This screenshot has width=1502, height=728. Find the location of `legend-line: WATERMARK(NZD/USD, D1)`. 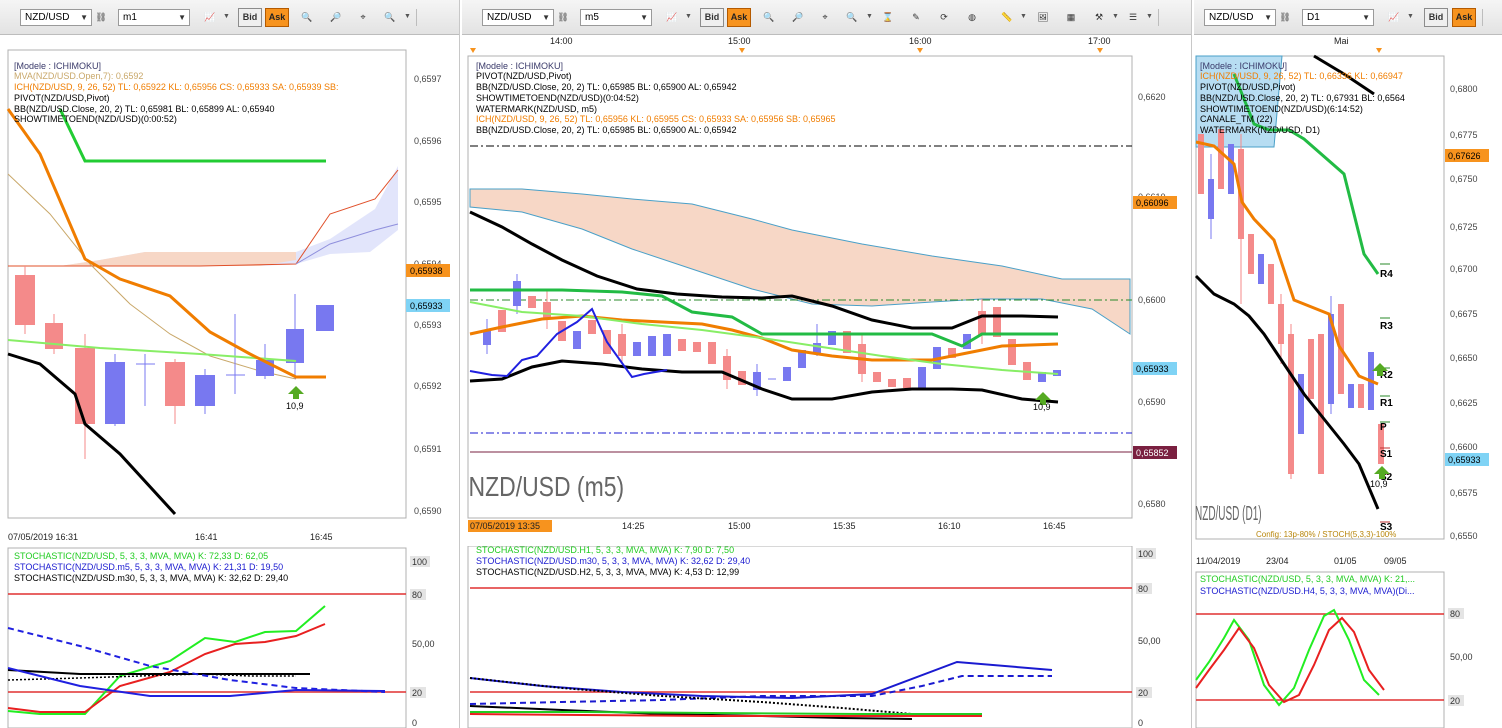

legend-line: WATERMARK(NZD/USD, D1) is located at coordinates (1260, 130).